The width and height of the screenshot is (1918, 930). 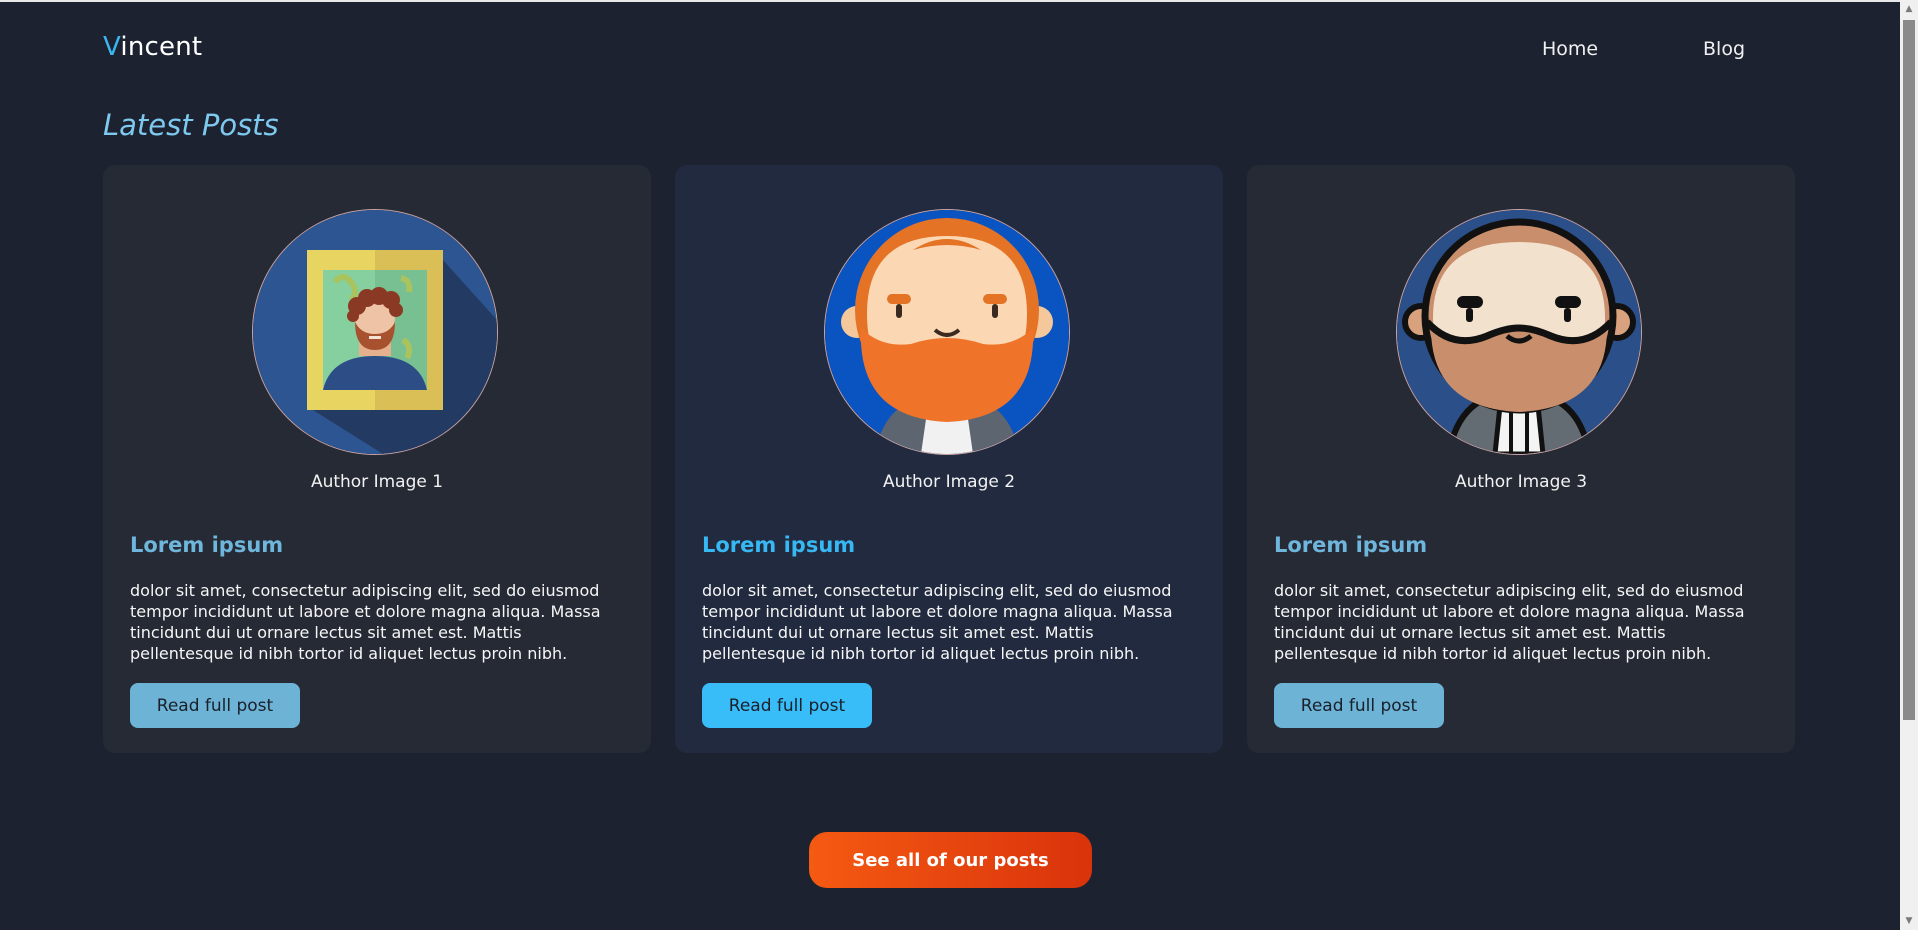 I want to click on window-top-border, so click(x=950, y=1).